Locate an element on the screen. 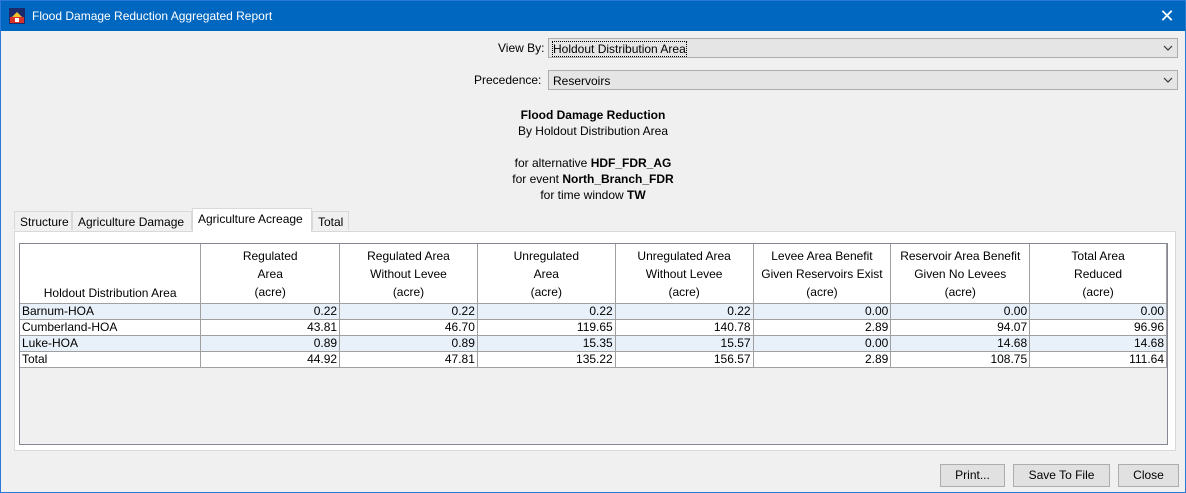 The height and width of the screenshot is (493, 1186). event-prefix: for event is located at coordinates (537, 179).